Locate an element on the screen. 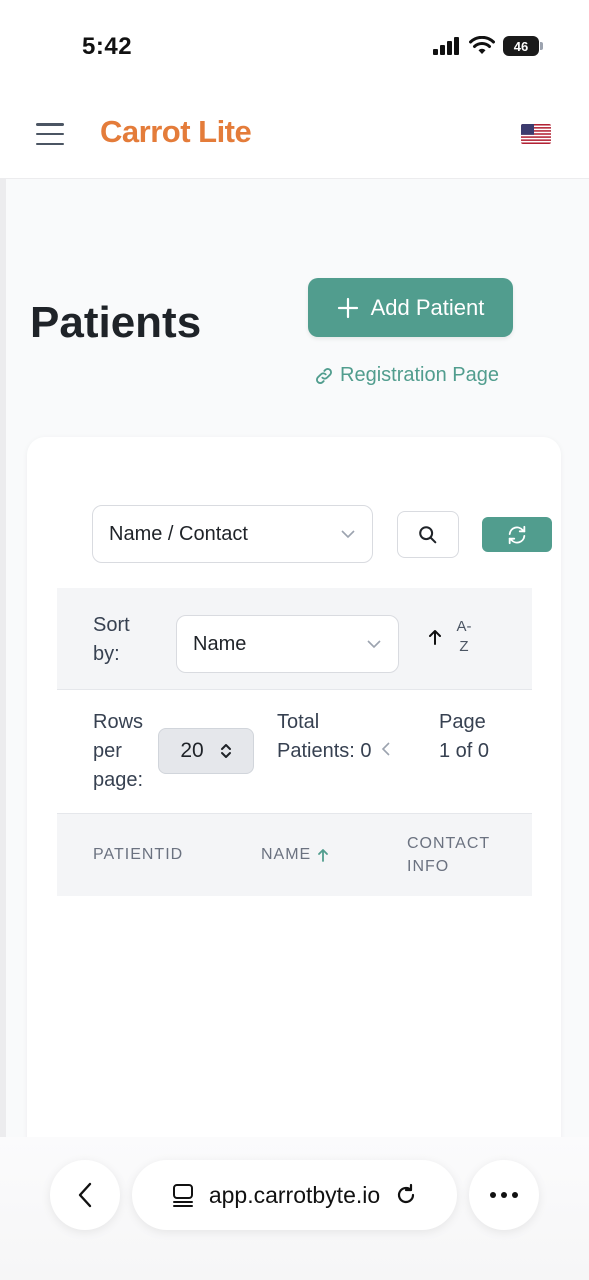  sort-asc-icon is located at coordinates (323, 855).